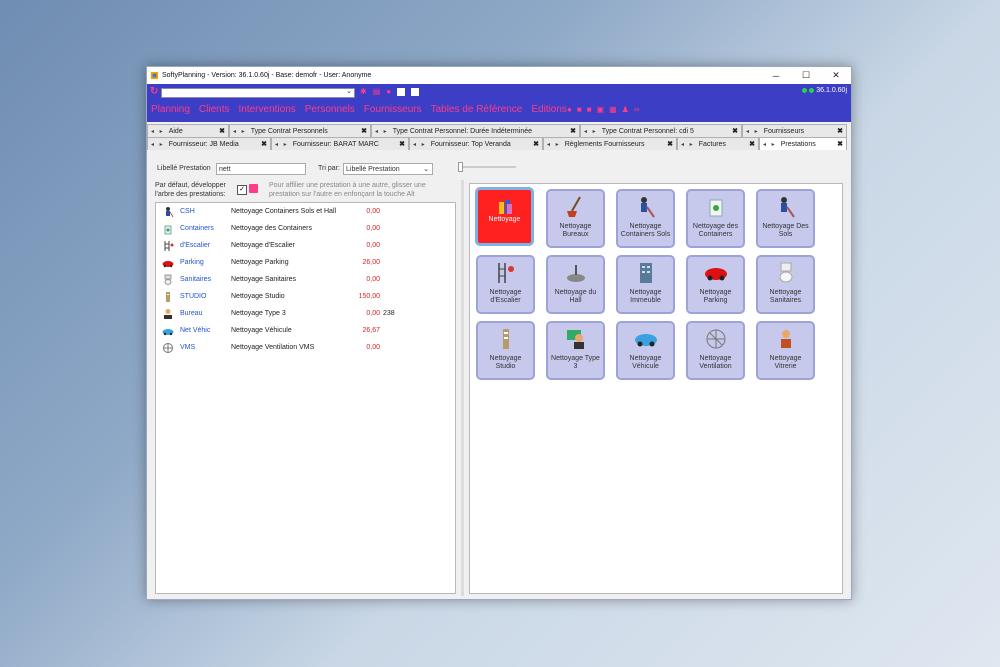 This screenshot has height=667, width=1000. Describe the element at coordinates (196, 279) in the screenshot. I see `prestation-code: Sanitaires` at that location.